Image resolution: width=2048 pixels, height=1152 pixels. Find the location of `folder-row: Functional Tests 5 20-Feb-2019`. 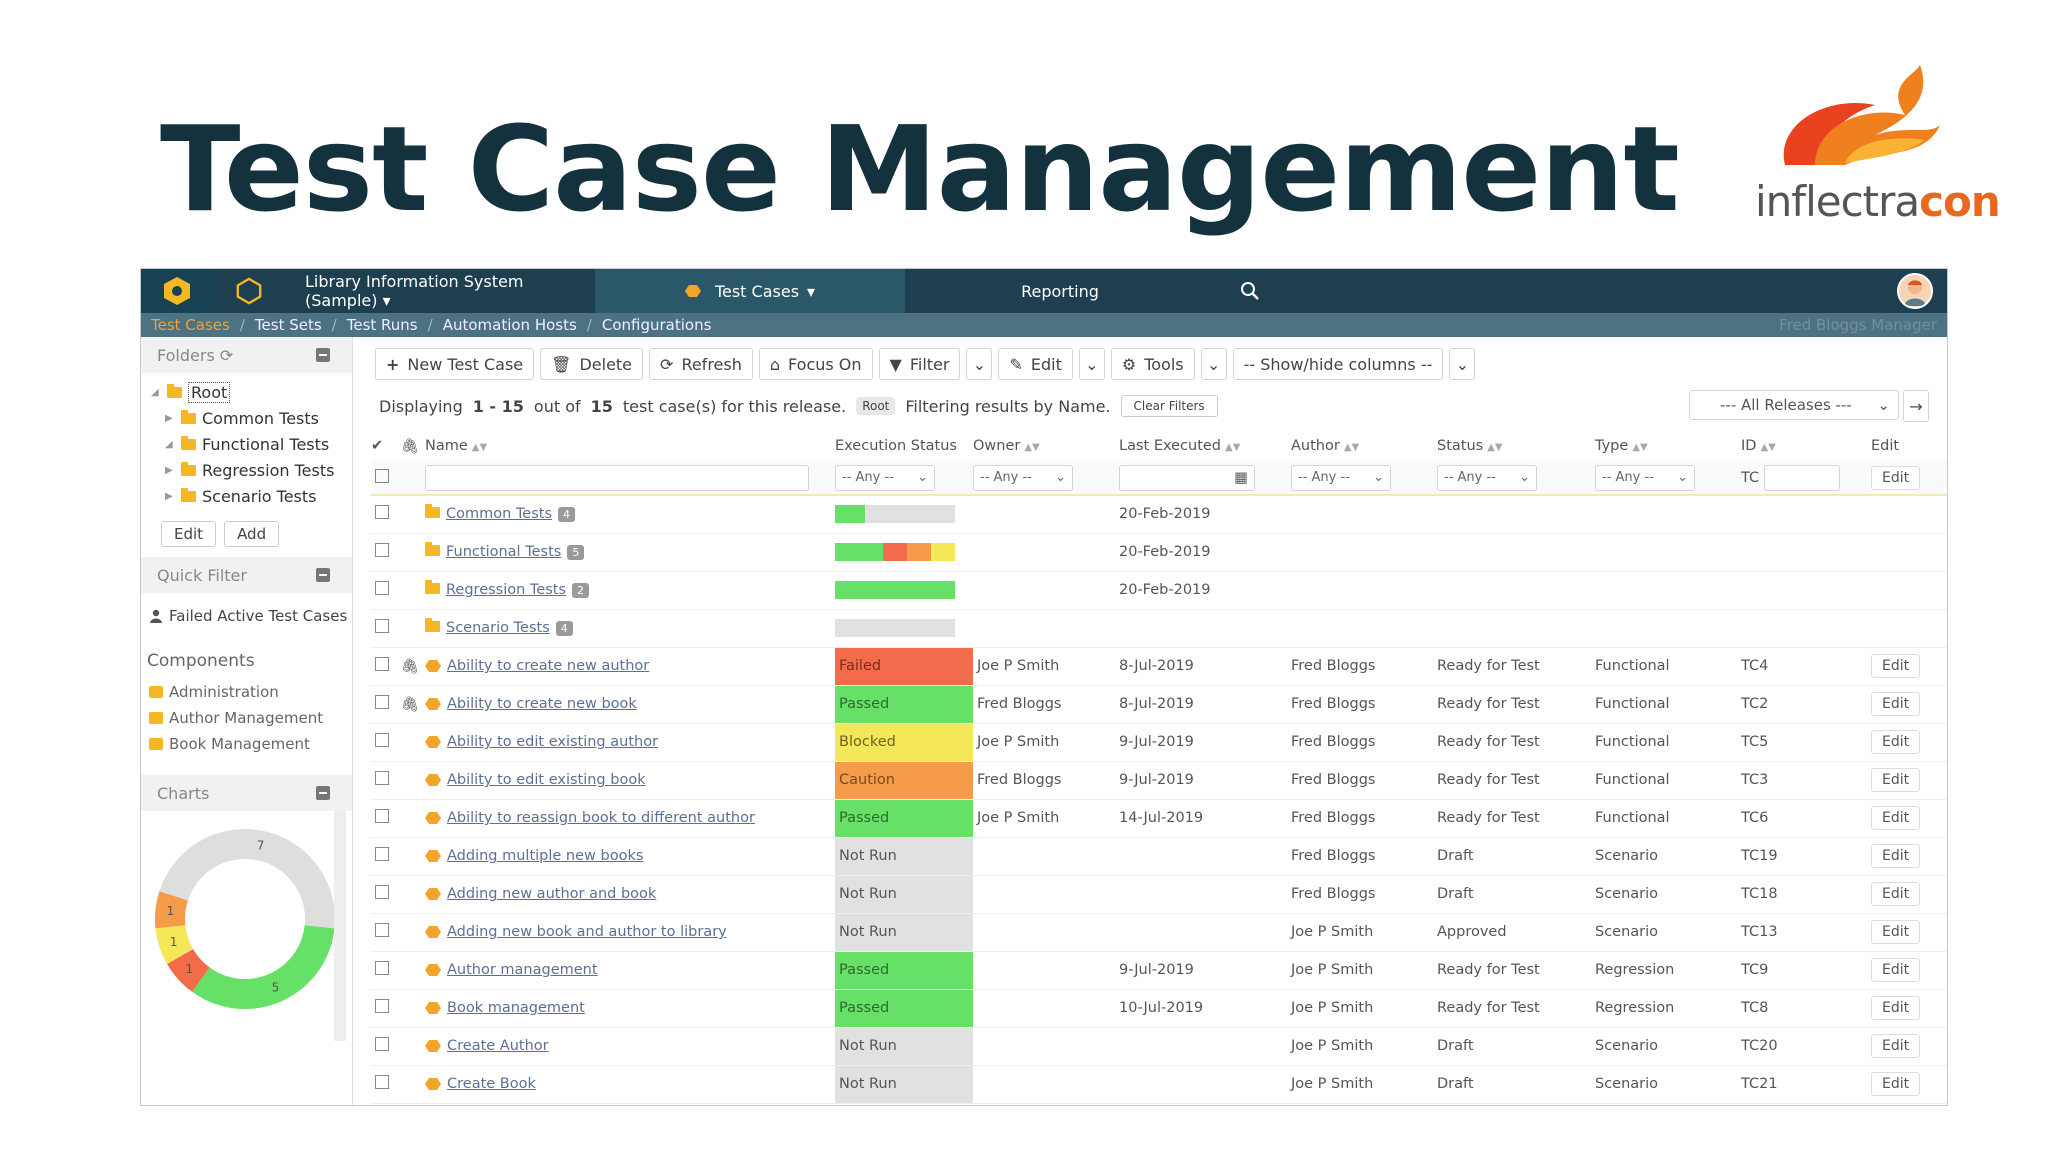

folder-row: Functional Tests 5 20-Feb-2019 is located at coordinates (1159, 552).